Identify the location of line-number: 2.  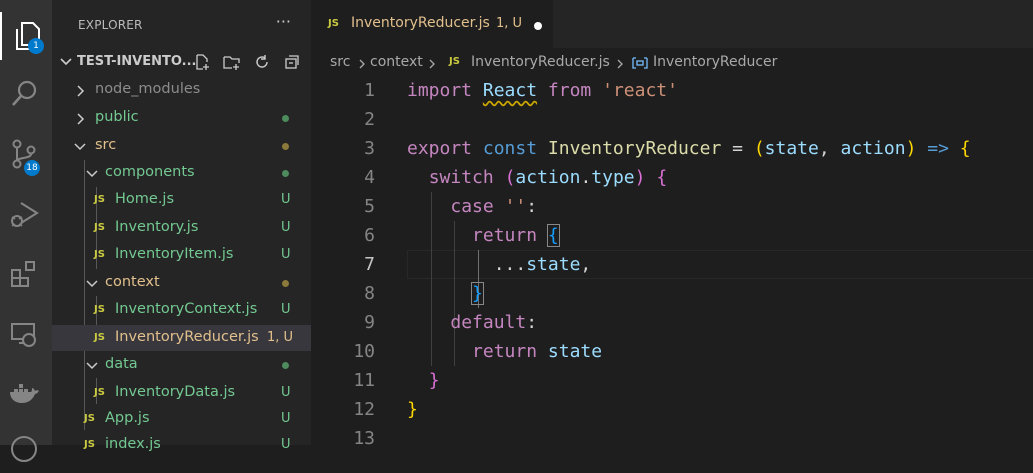
(369, 119).